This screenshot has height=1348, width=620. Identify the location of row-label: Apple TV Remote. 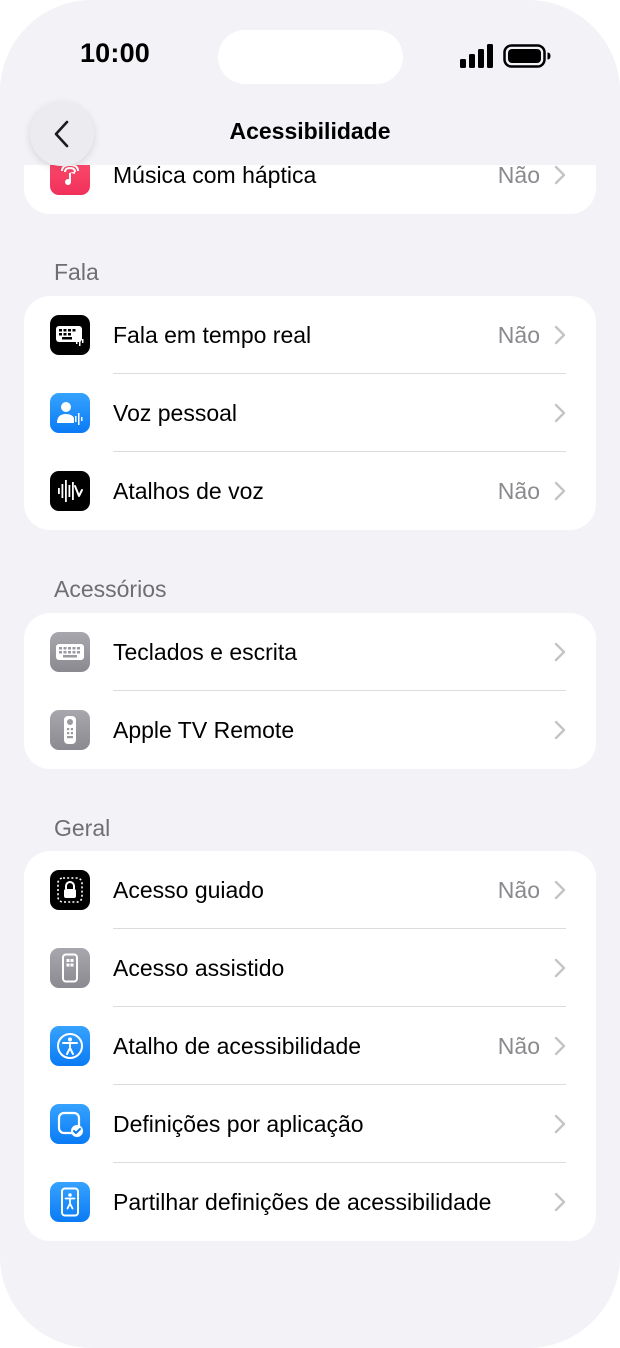
(204, 729).